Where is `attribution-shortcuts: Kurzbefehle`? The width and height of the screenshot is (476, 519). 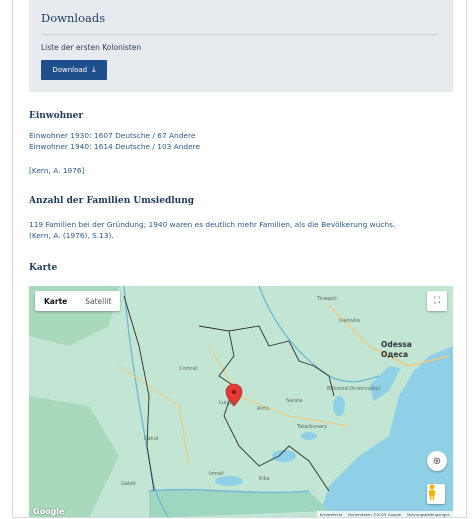 attribution-shortcuts: Kurzbefehle is located at coordinates (331, 514).